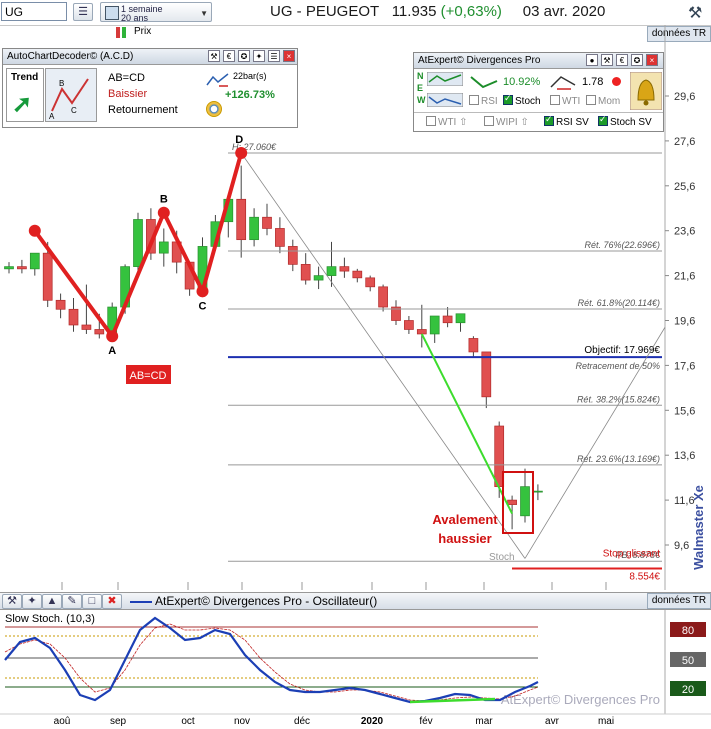 The height and width of the screenshot is (729, 711). What do you see at coordinates (684, 187) in the screenshot?
I see `y-tick-label: 25,6` at bounding box center [684, 187].